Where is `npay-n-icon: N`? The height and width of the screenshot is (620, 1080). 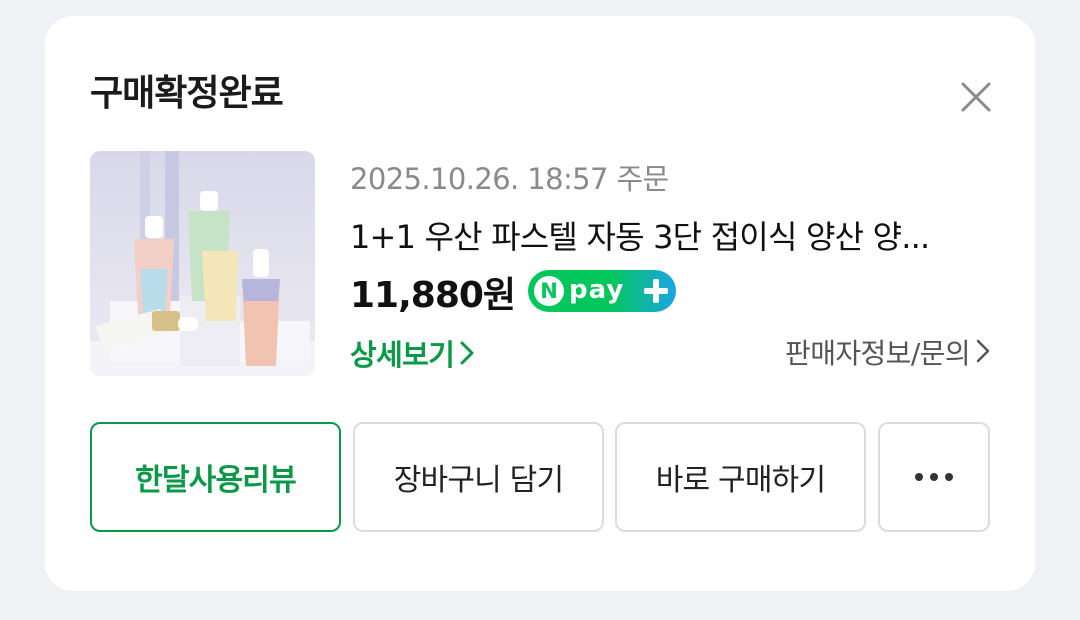 npay-n-icon: N is located at coordinates (549, 291).